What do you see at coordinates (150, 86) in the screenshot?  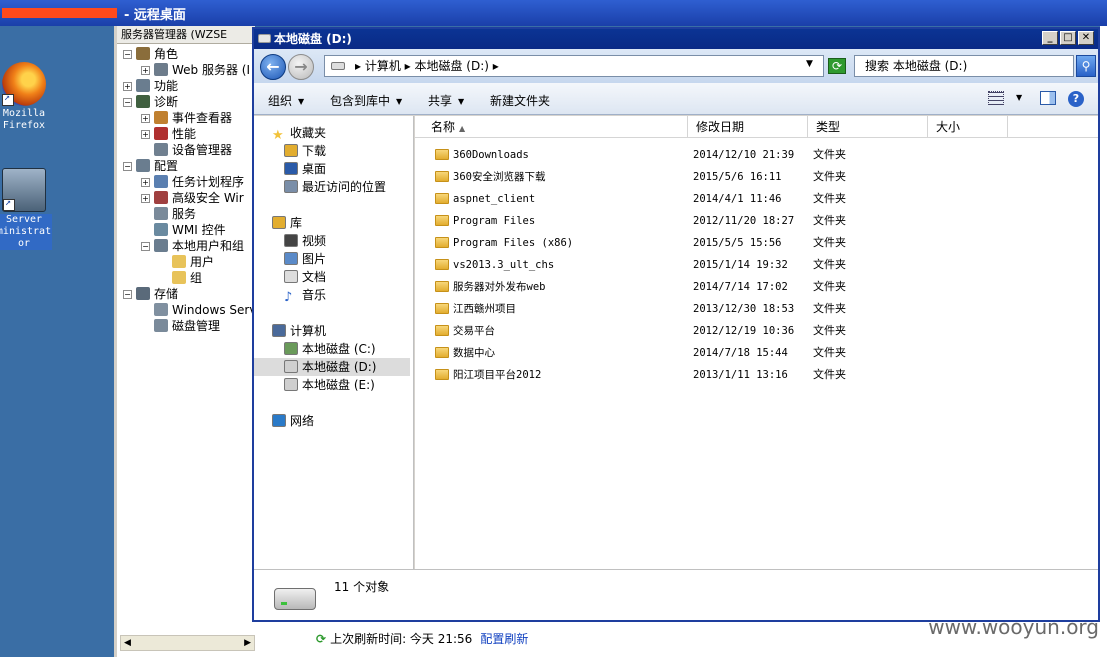 I see `tree-item: + 功能` at bounding box center [150, 86].